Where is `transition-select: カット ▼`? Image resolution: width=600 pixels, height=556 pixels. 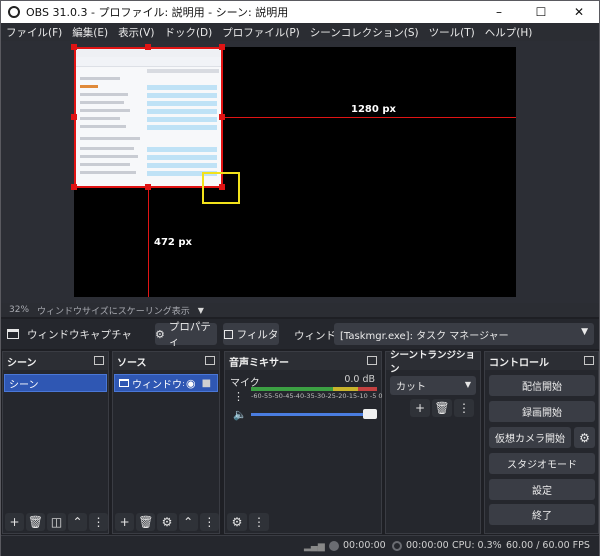 transition-select: カット ▼ is located at coordinates (433, 385).